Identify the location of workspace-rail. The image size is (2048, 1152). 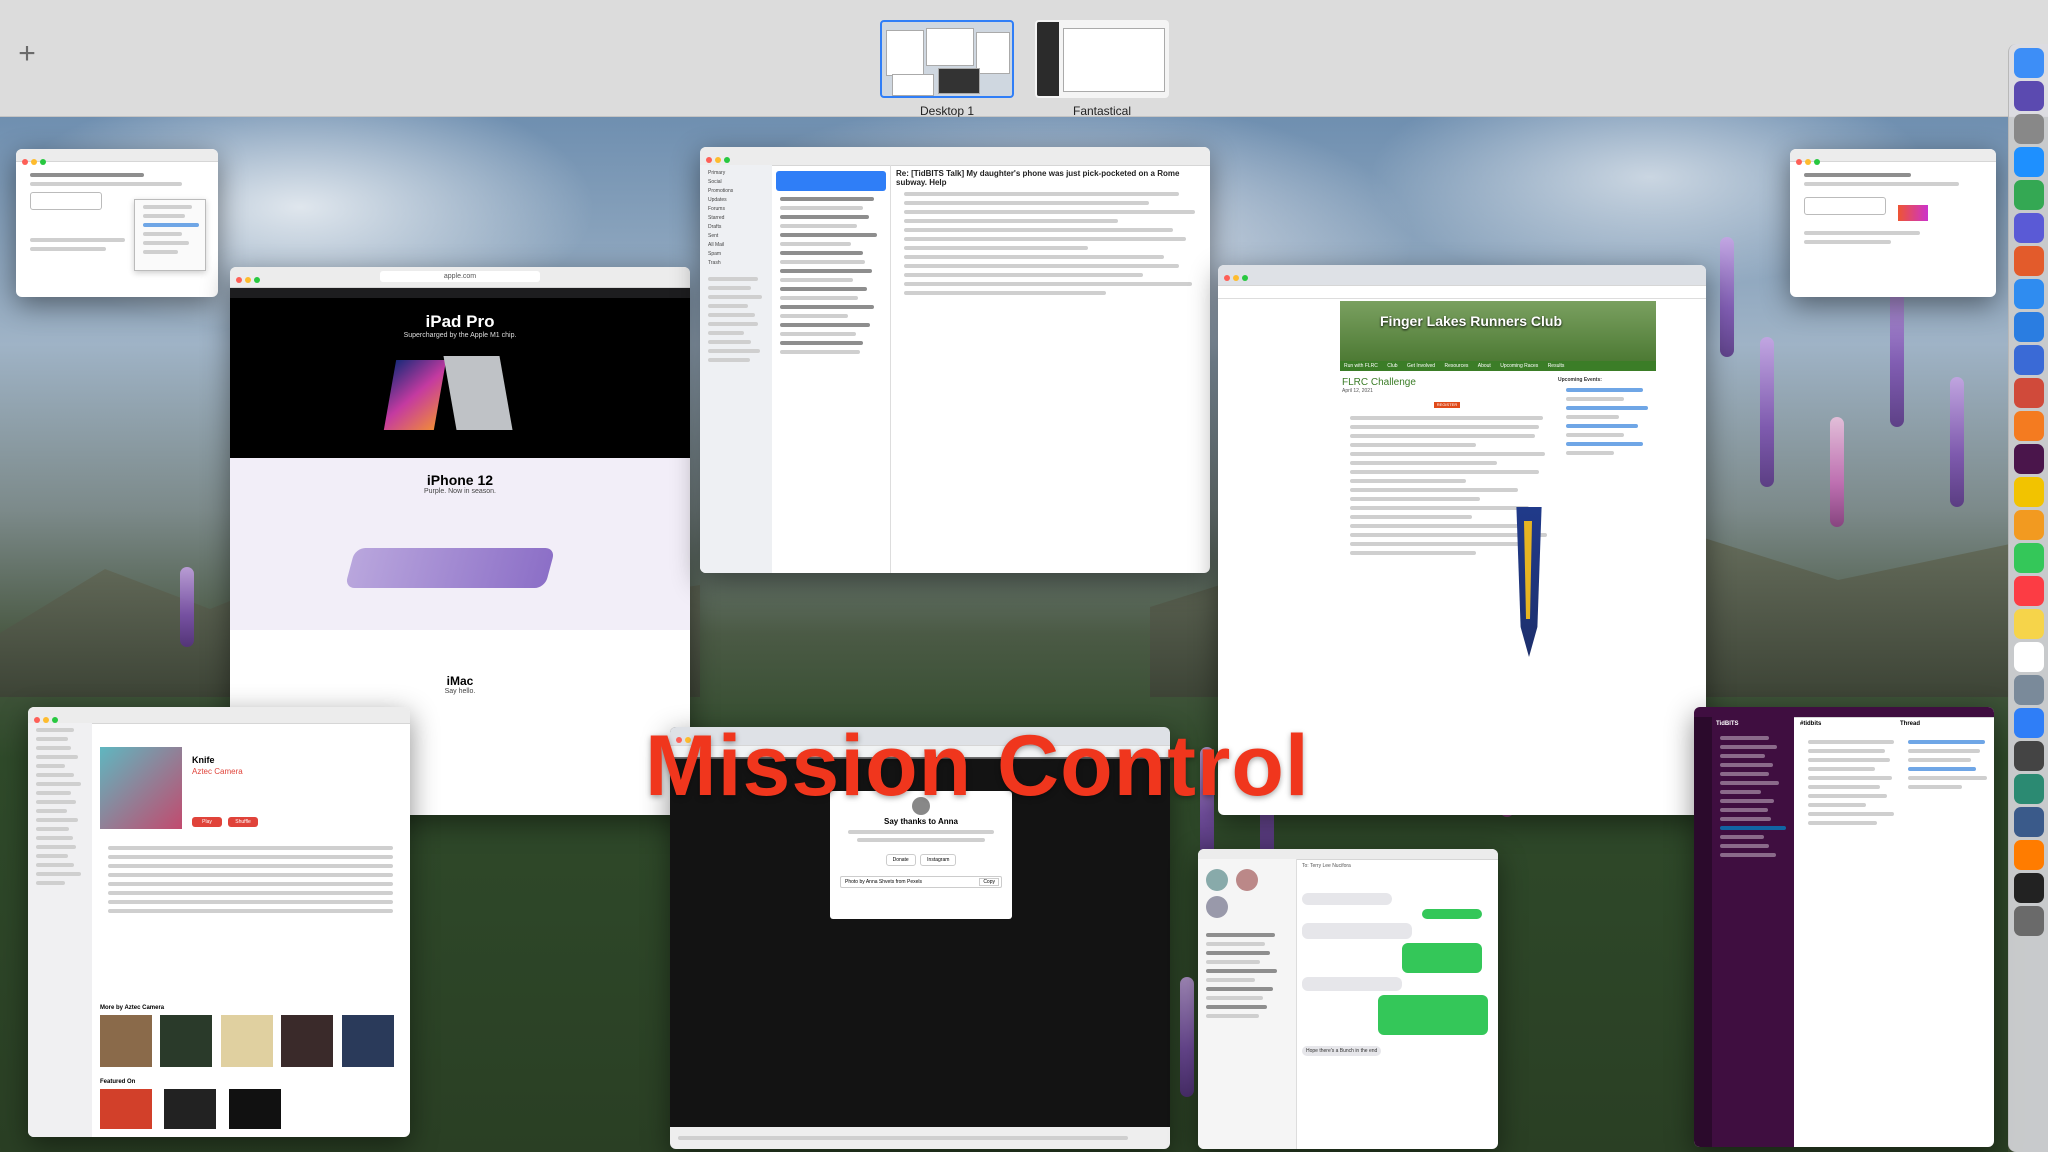
(1703, 932).